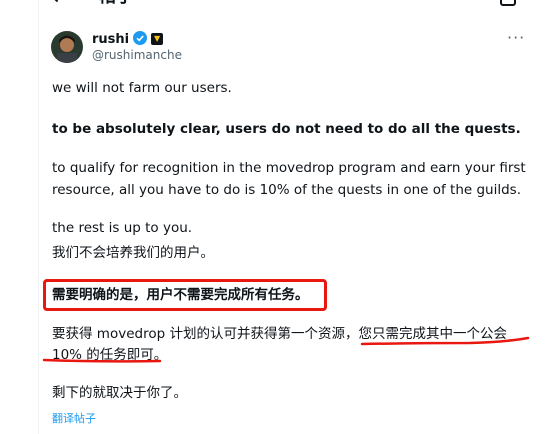 The width and height of the screenshot is (557, 434). What do you see at coordinates (286, 349) in the screenshot?
I see `red-underline-annotation` at bounding box center [286, 349].